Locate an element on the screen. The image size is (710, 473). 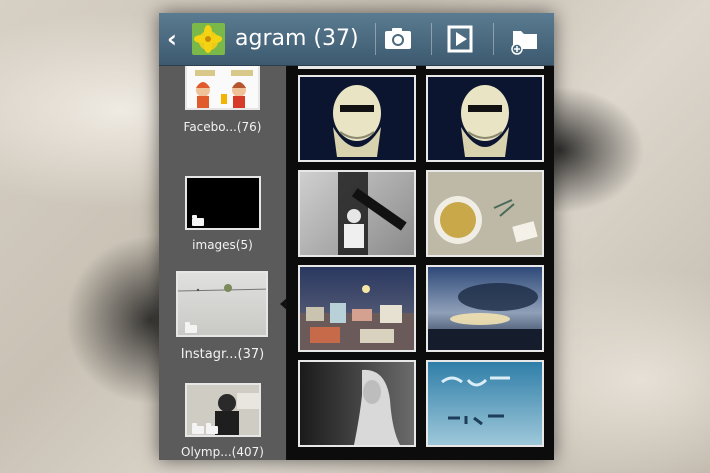
album-item-instagram: Instagr...(37) is located at coordinates (222, 321).